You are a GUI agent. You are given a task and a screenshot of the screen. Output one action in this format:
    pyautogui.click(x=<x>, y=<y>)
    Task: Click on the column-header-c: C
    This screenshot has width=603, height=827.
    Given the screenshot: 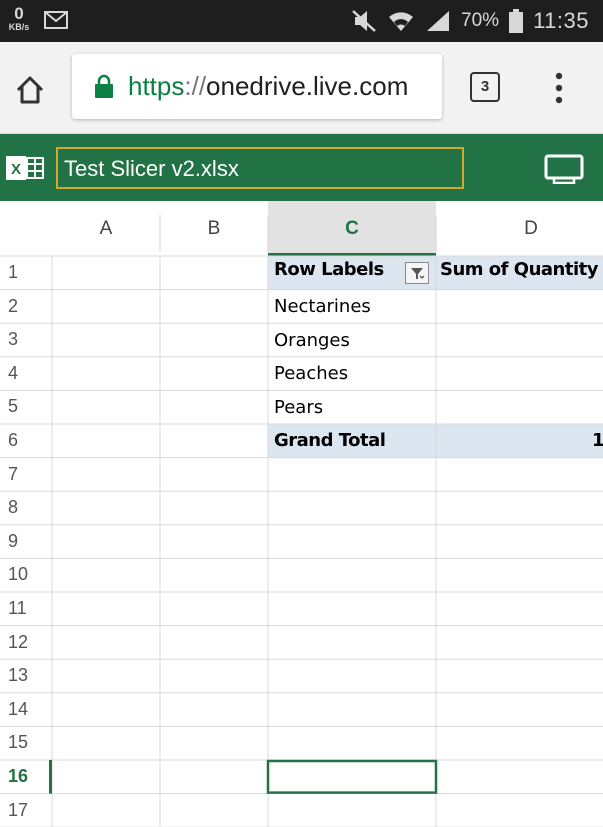 What is the action you would take?
    pyautogui.click(x=352, y=228)
    